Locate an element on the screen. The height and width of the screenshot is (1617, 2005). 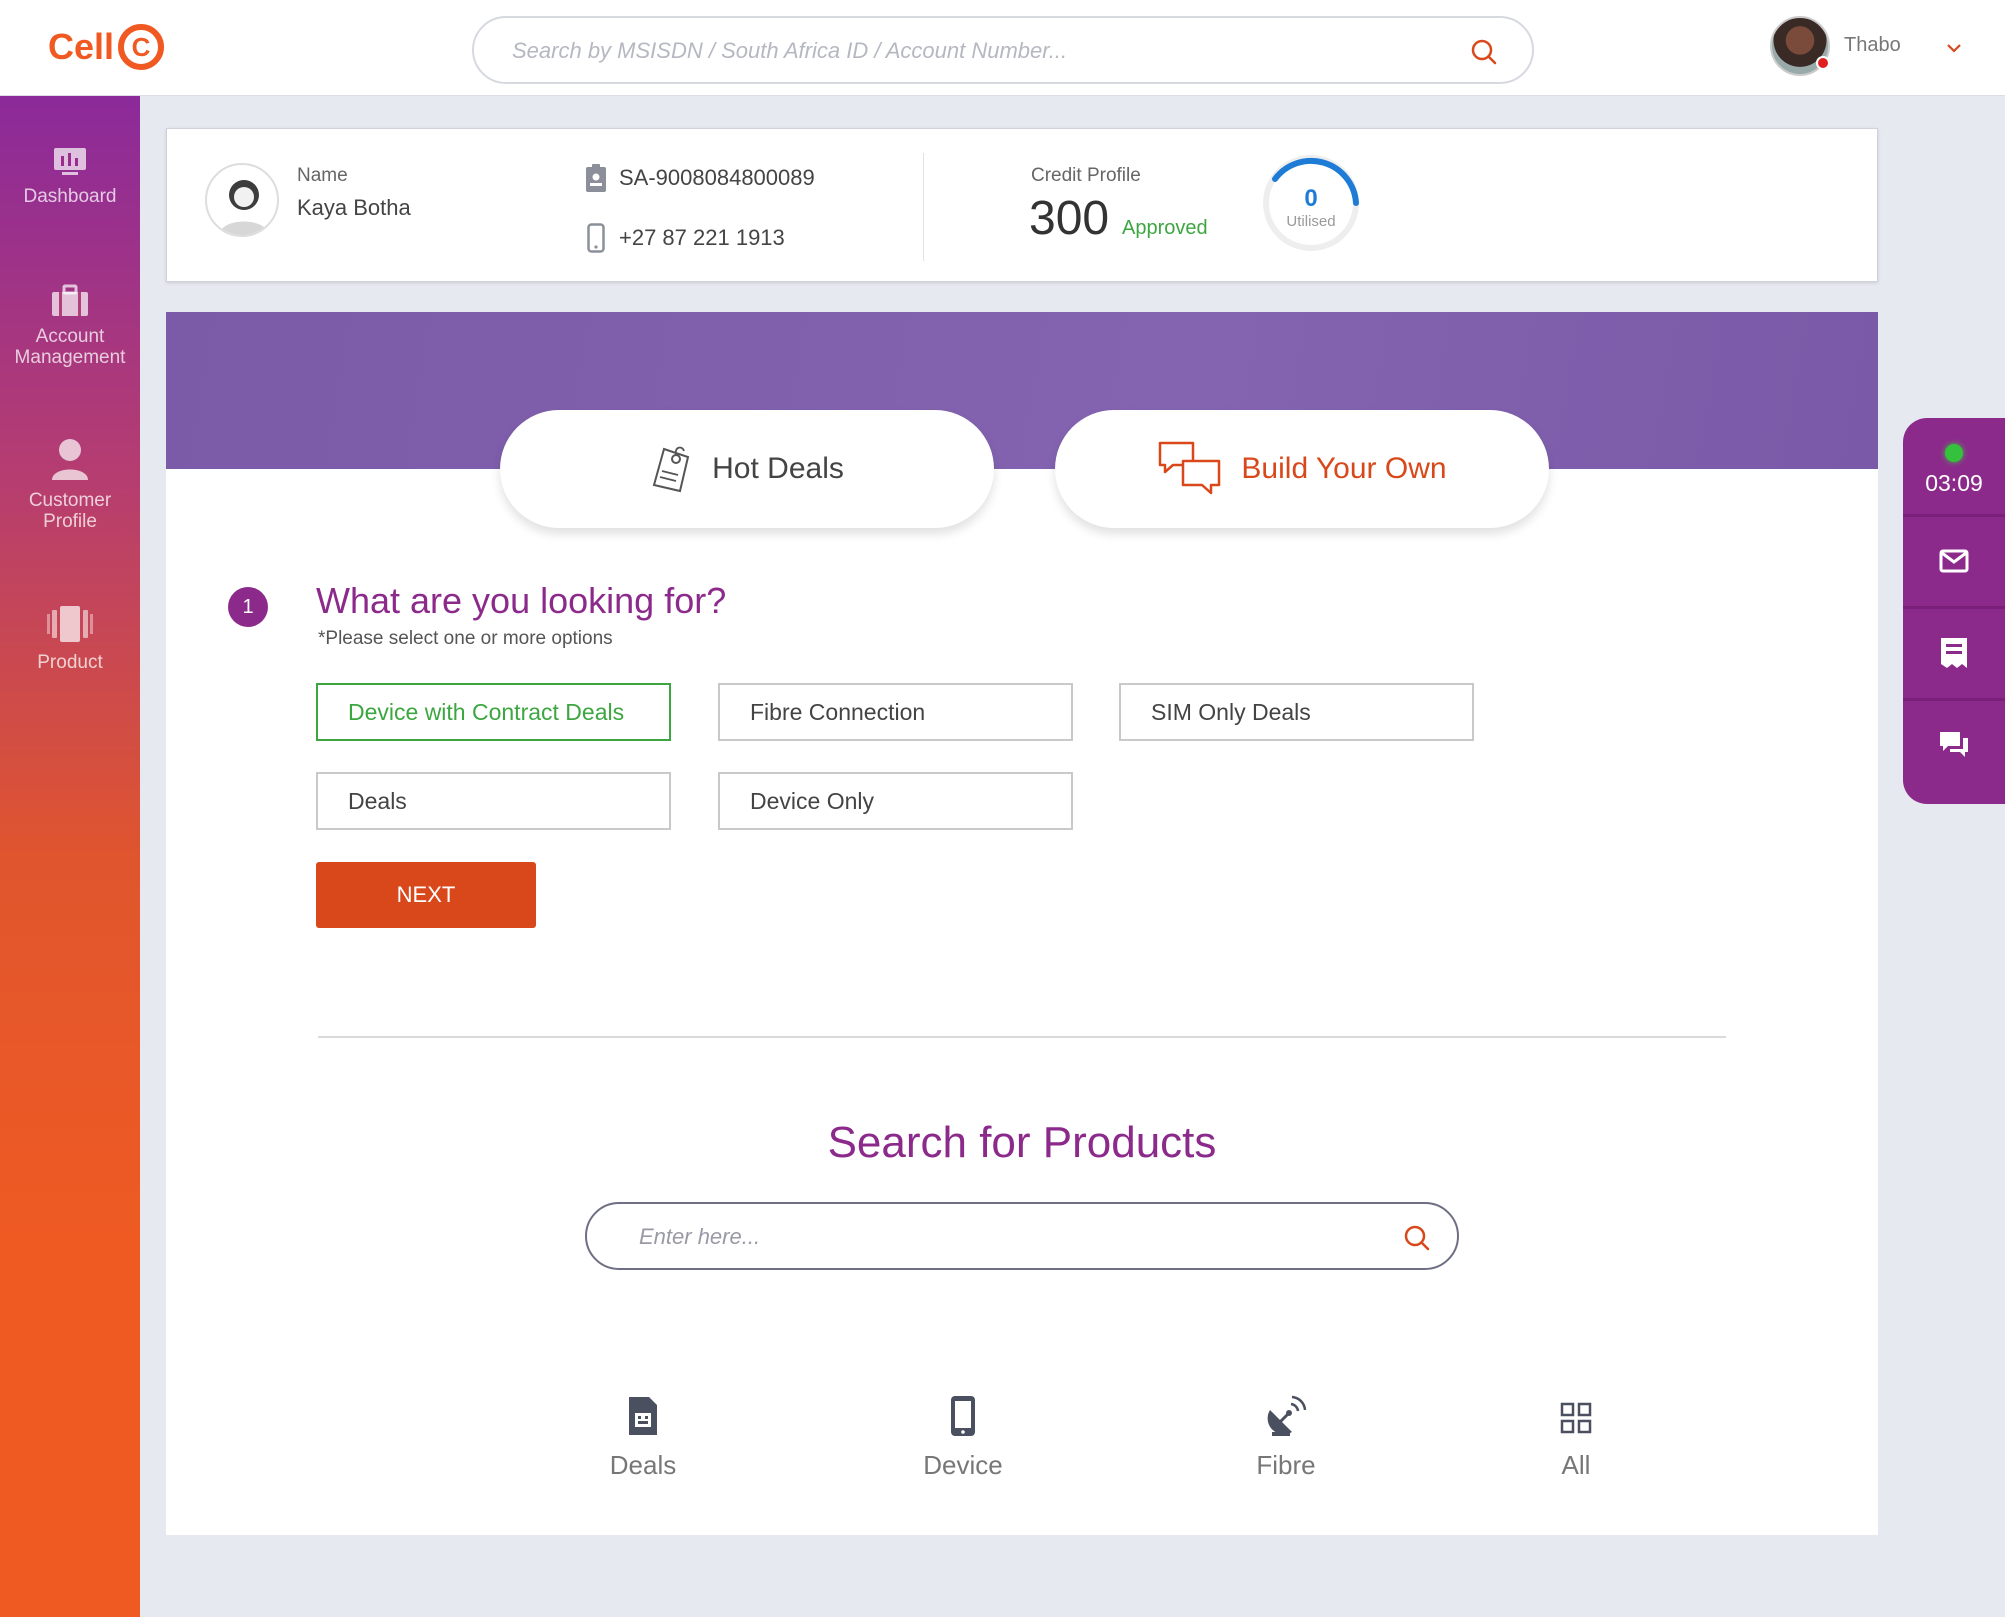
user-avatar is located at coordinates (1800, 46).